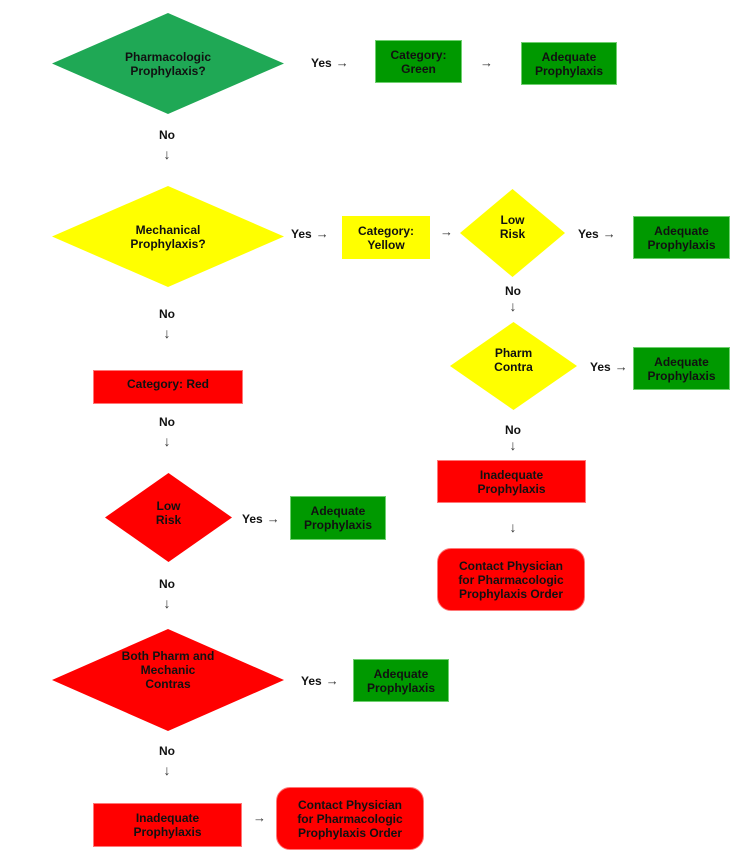  I want to click on both-contras-decision: Both Pharm and Mechanic Contras, so click(168, 680).